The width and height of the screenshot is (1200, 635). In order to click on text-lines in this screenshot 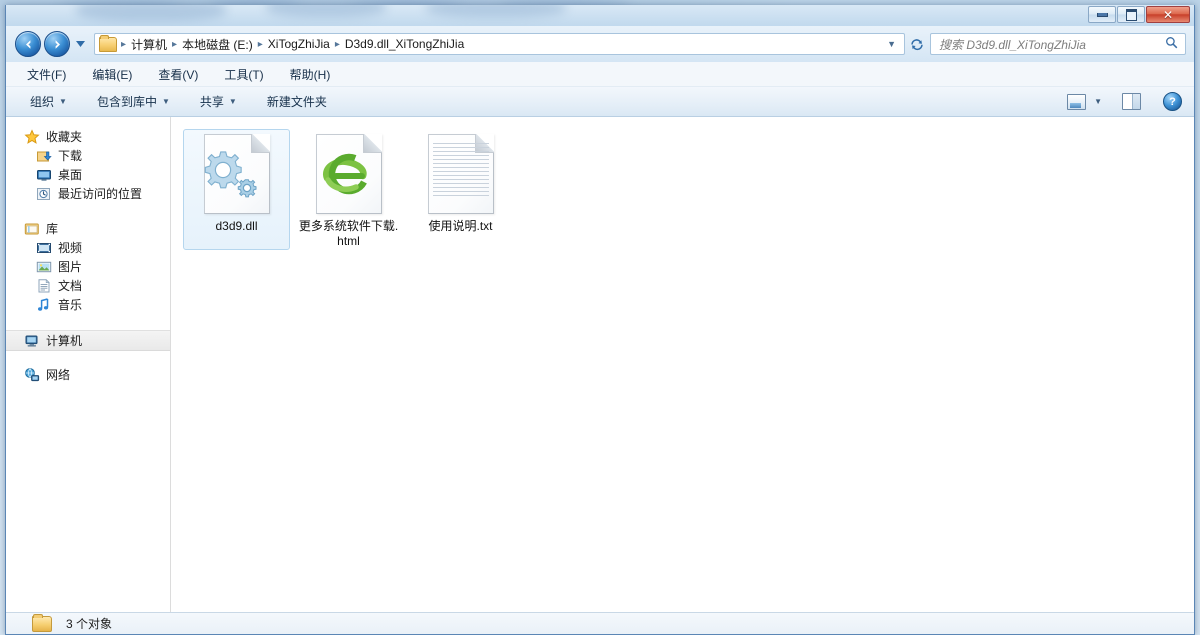, I will do `click(460, 175)`.